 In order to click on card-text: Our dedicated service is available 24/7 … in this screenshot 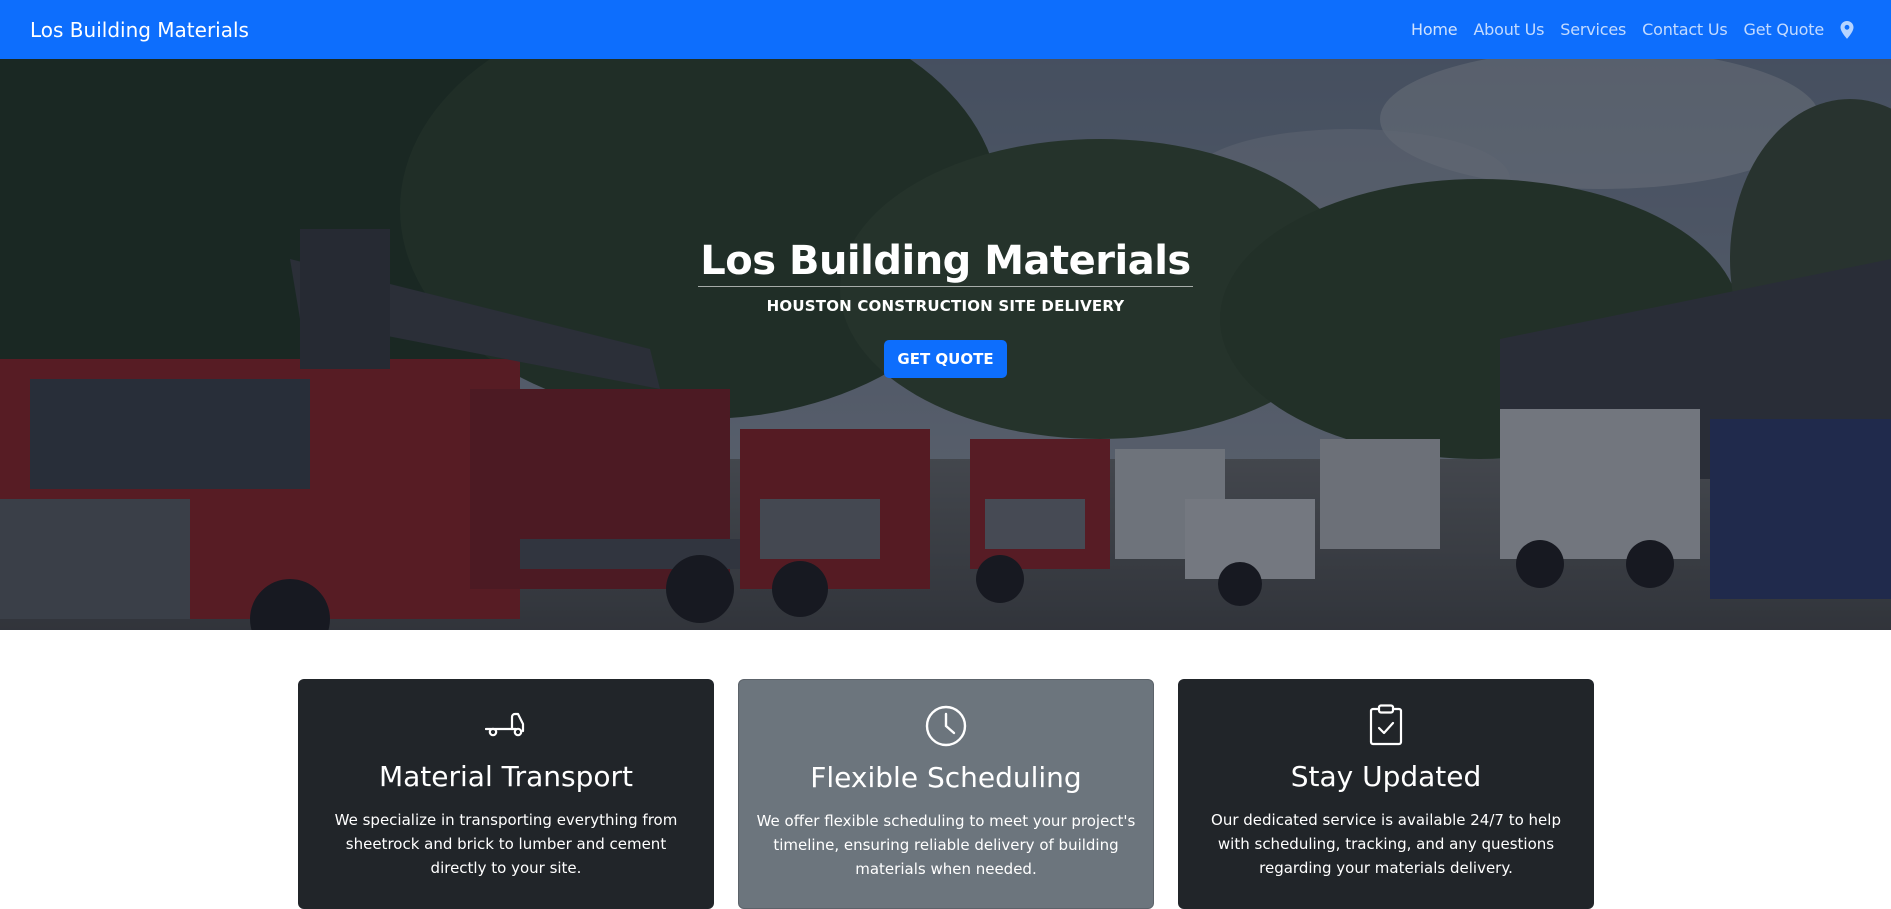, I will do `click(1386, 844)`.